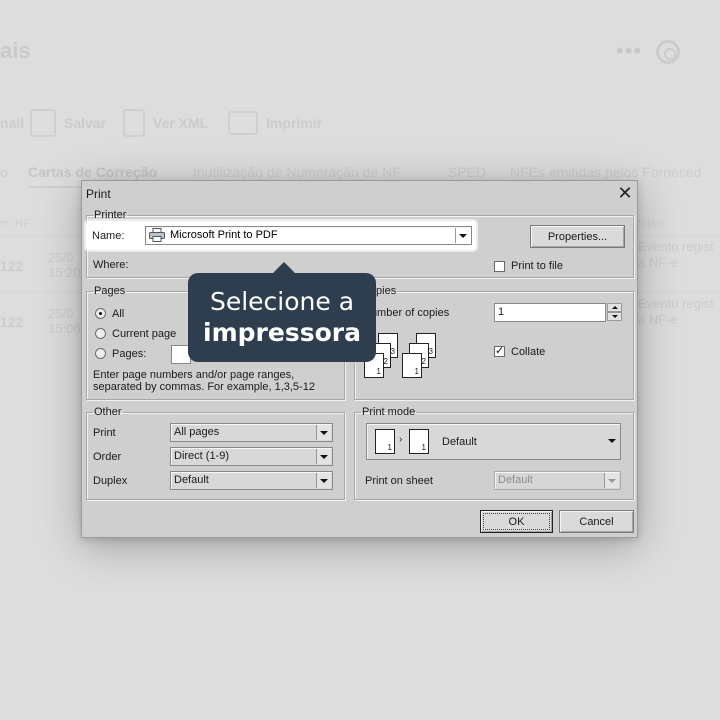  Describe the element at coordinates (100, 333) in the screenshot. I see `pages-current-radio` at that location.